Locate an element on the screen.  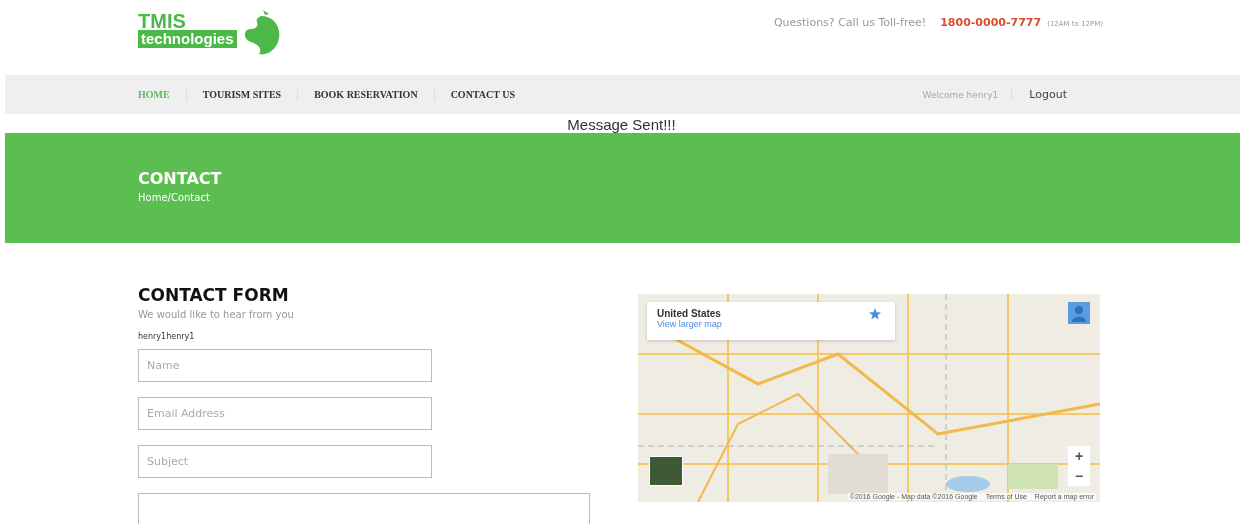
place-name: United States is located at coordinates (689, 313).